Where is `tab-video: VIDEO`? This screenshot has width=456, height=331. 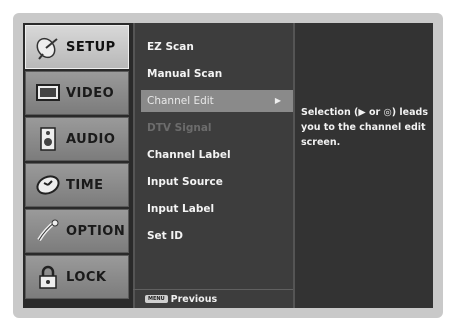 tab-video: VIDEO is located at coordinates (77, 93).